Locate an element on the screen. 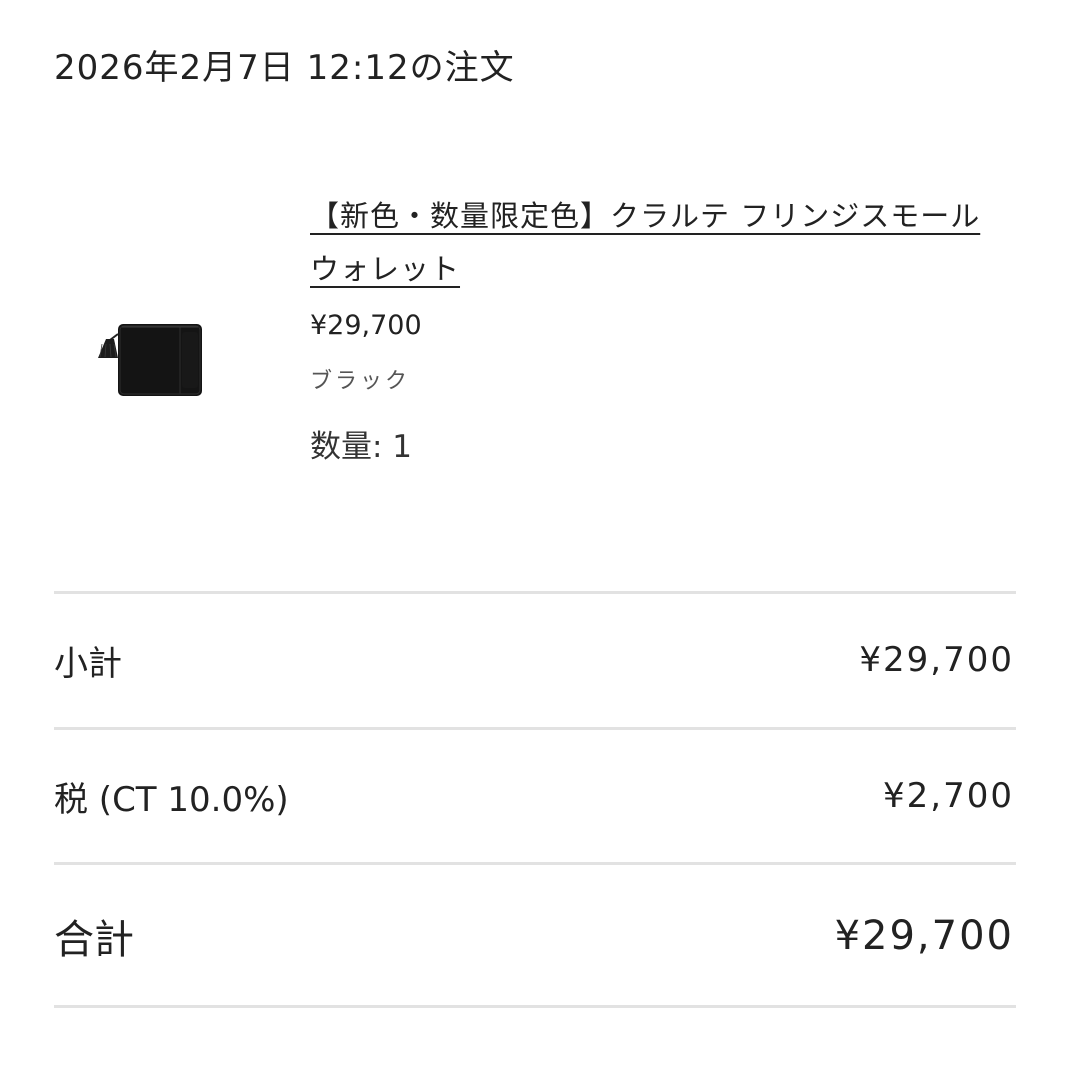 This screenshot has width=1072, height=1080. subtotal-row: 小計 ¥29,700 is located at coordinates (534, 660).